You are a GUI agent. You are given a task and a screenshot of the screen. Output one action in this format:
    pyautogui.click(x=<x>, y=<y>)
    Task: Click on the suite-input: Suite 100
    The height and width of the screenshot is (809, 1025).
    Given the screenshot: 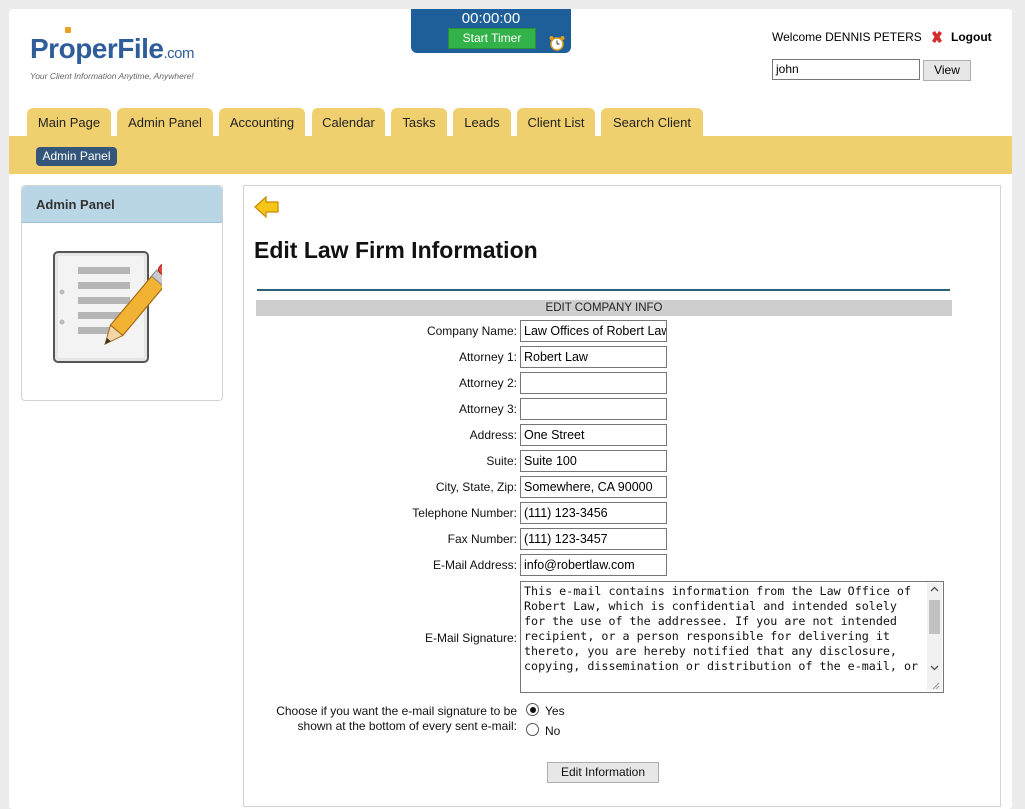 What is the action you would take?
    pyautogui.click(x=593, y=461)
    